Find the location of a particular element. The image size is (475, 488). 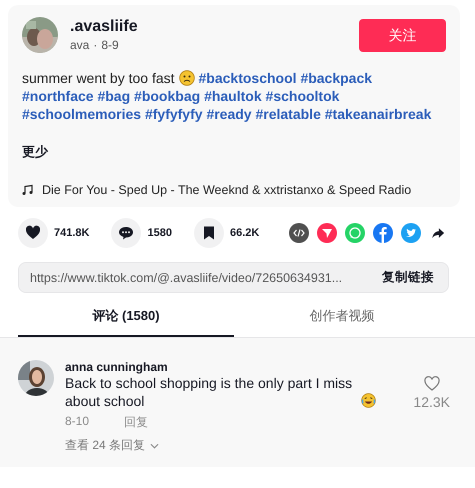

hashtag-link: #takeanairbreak is located at coordinates (378, 114).